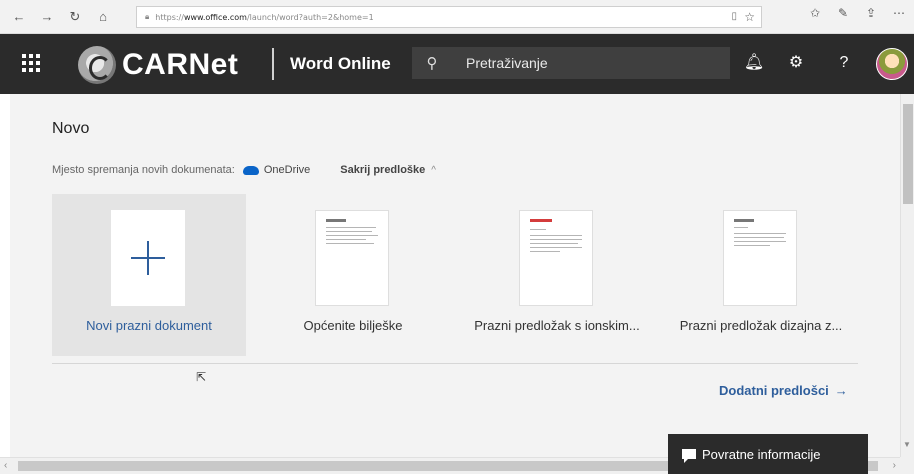 The width and height of the screenshot is (914, 474). Describe the element at coordinates (843, 13) in the screenshot. I see `pen-icon: ✎` at that location.